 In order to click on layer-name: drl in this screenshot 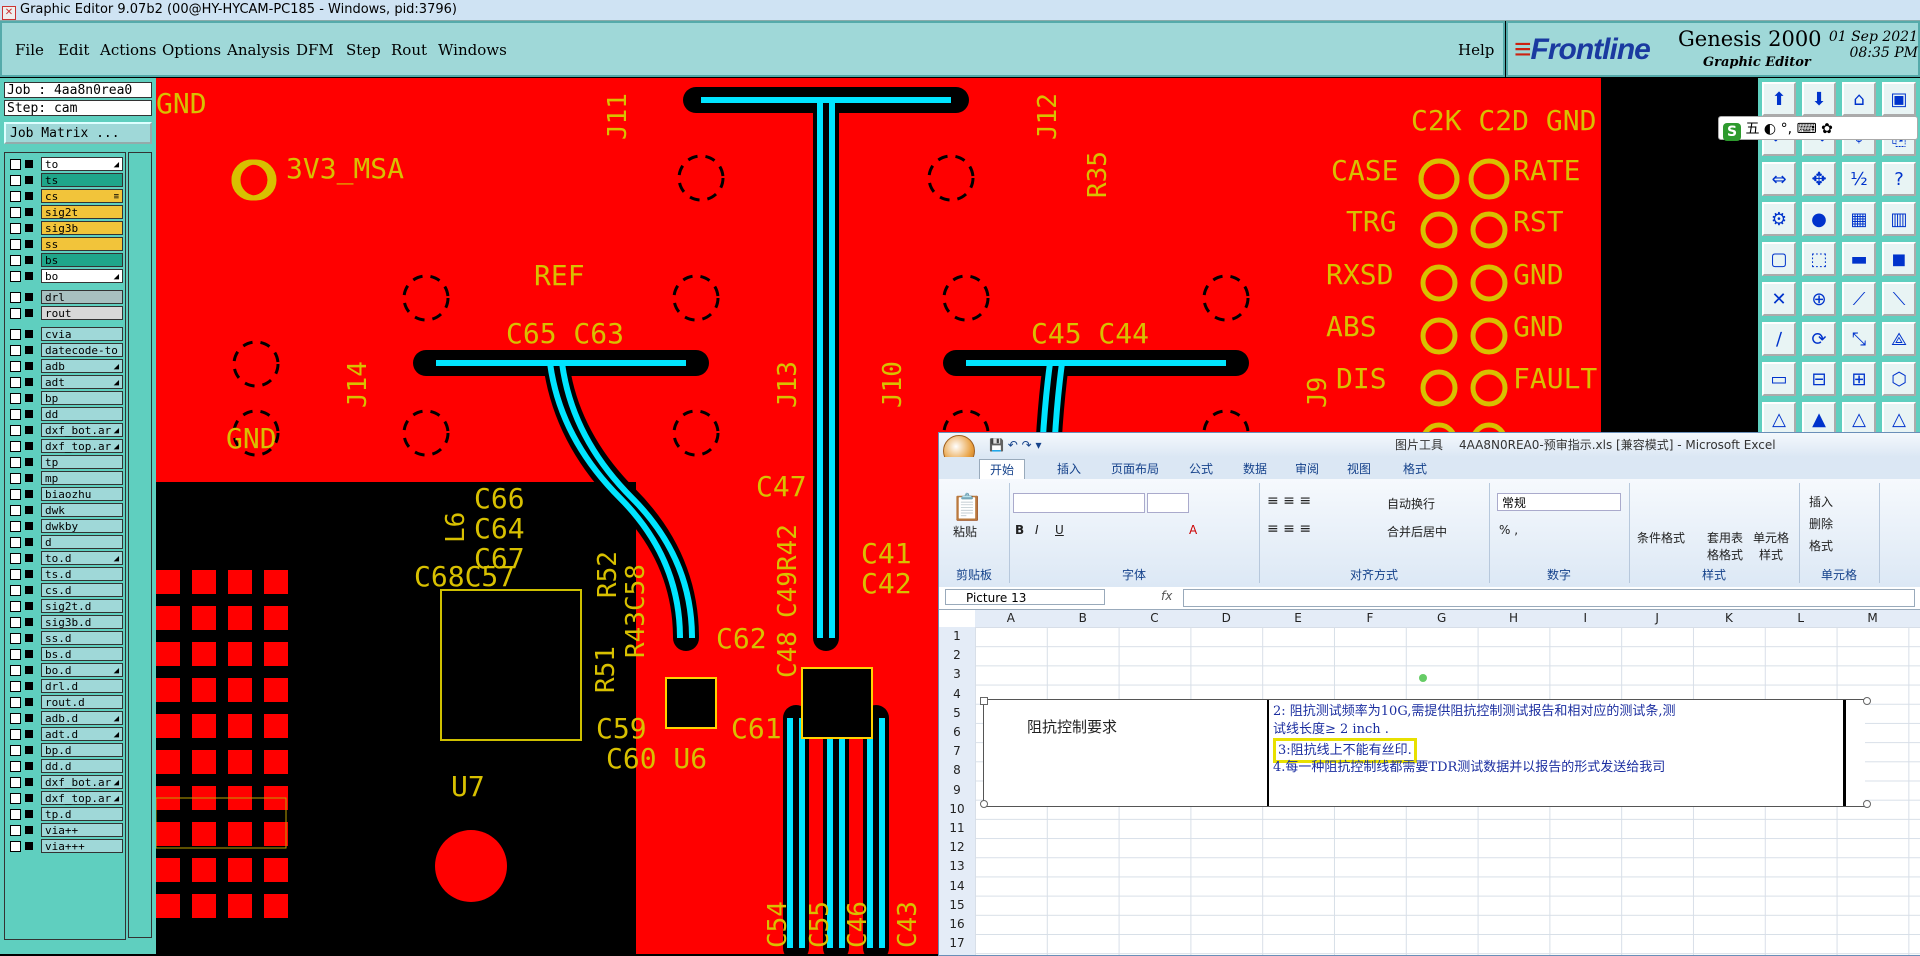, I will do `click(82, 297)`.